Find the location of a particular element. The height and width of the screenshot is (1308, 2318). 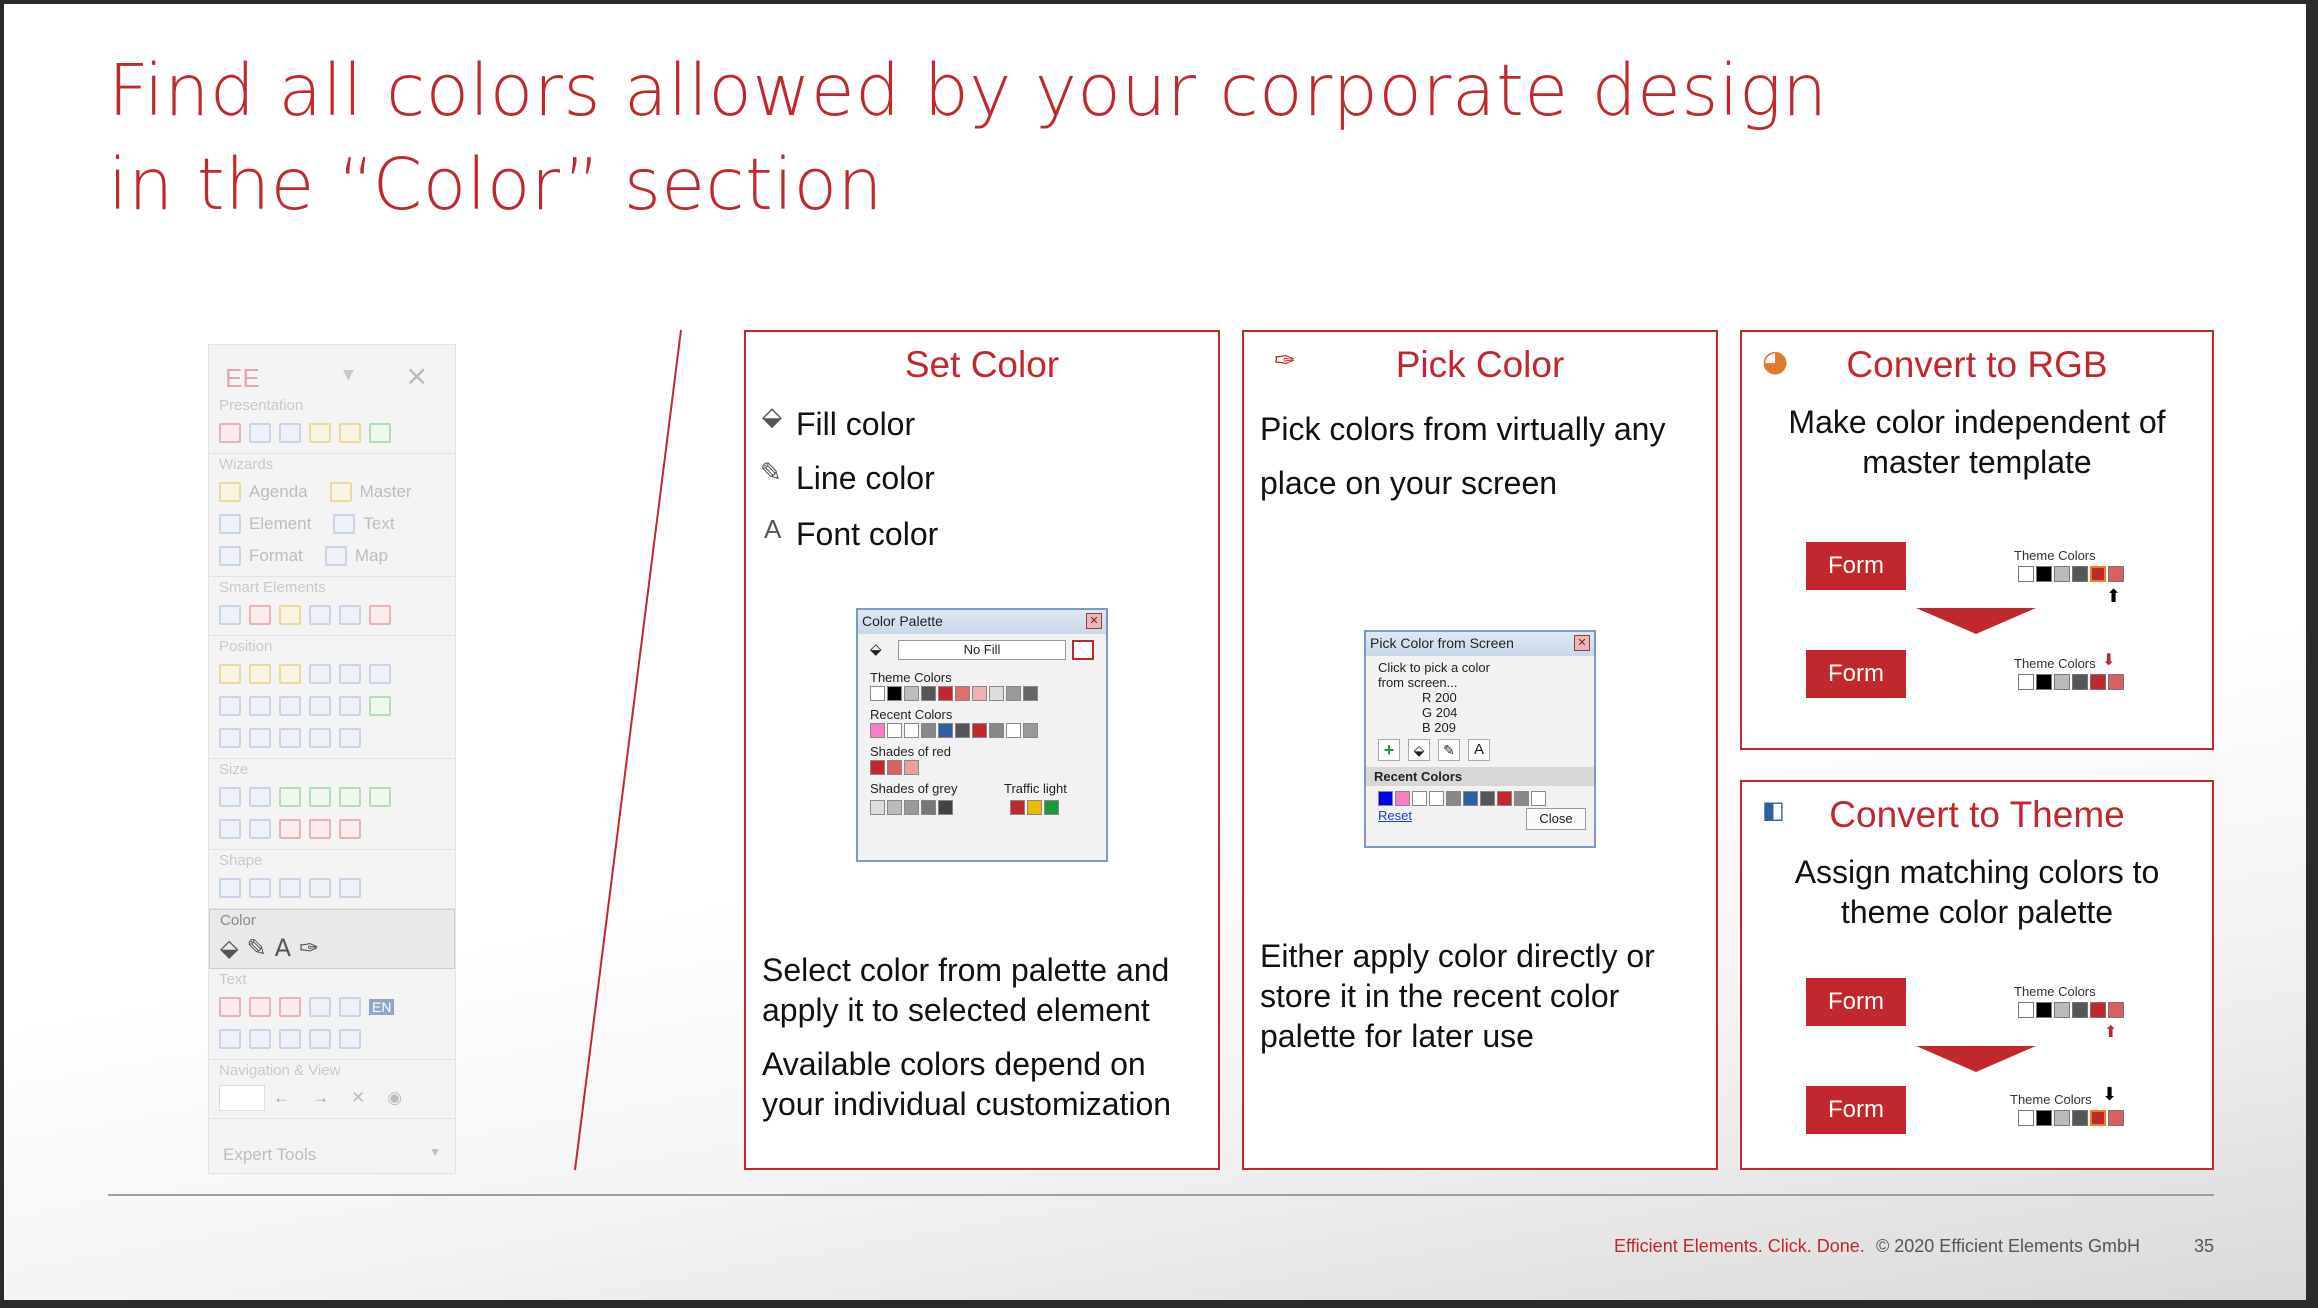

slider-icon is located at coordinates (320, 615).